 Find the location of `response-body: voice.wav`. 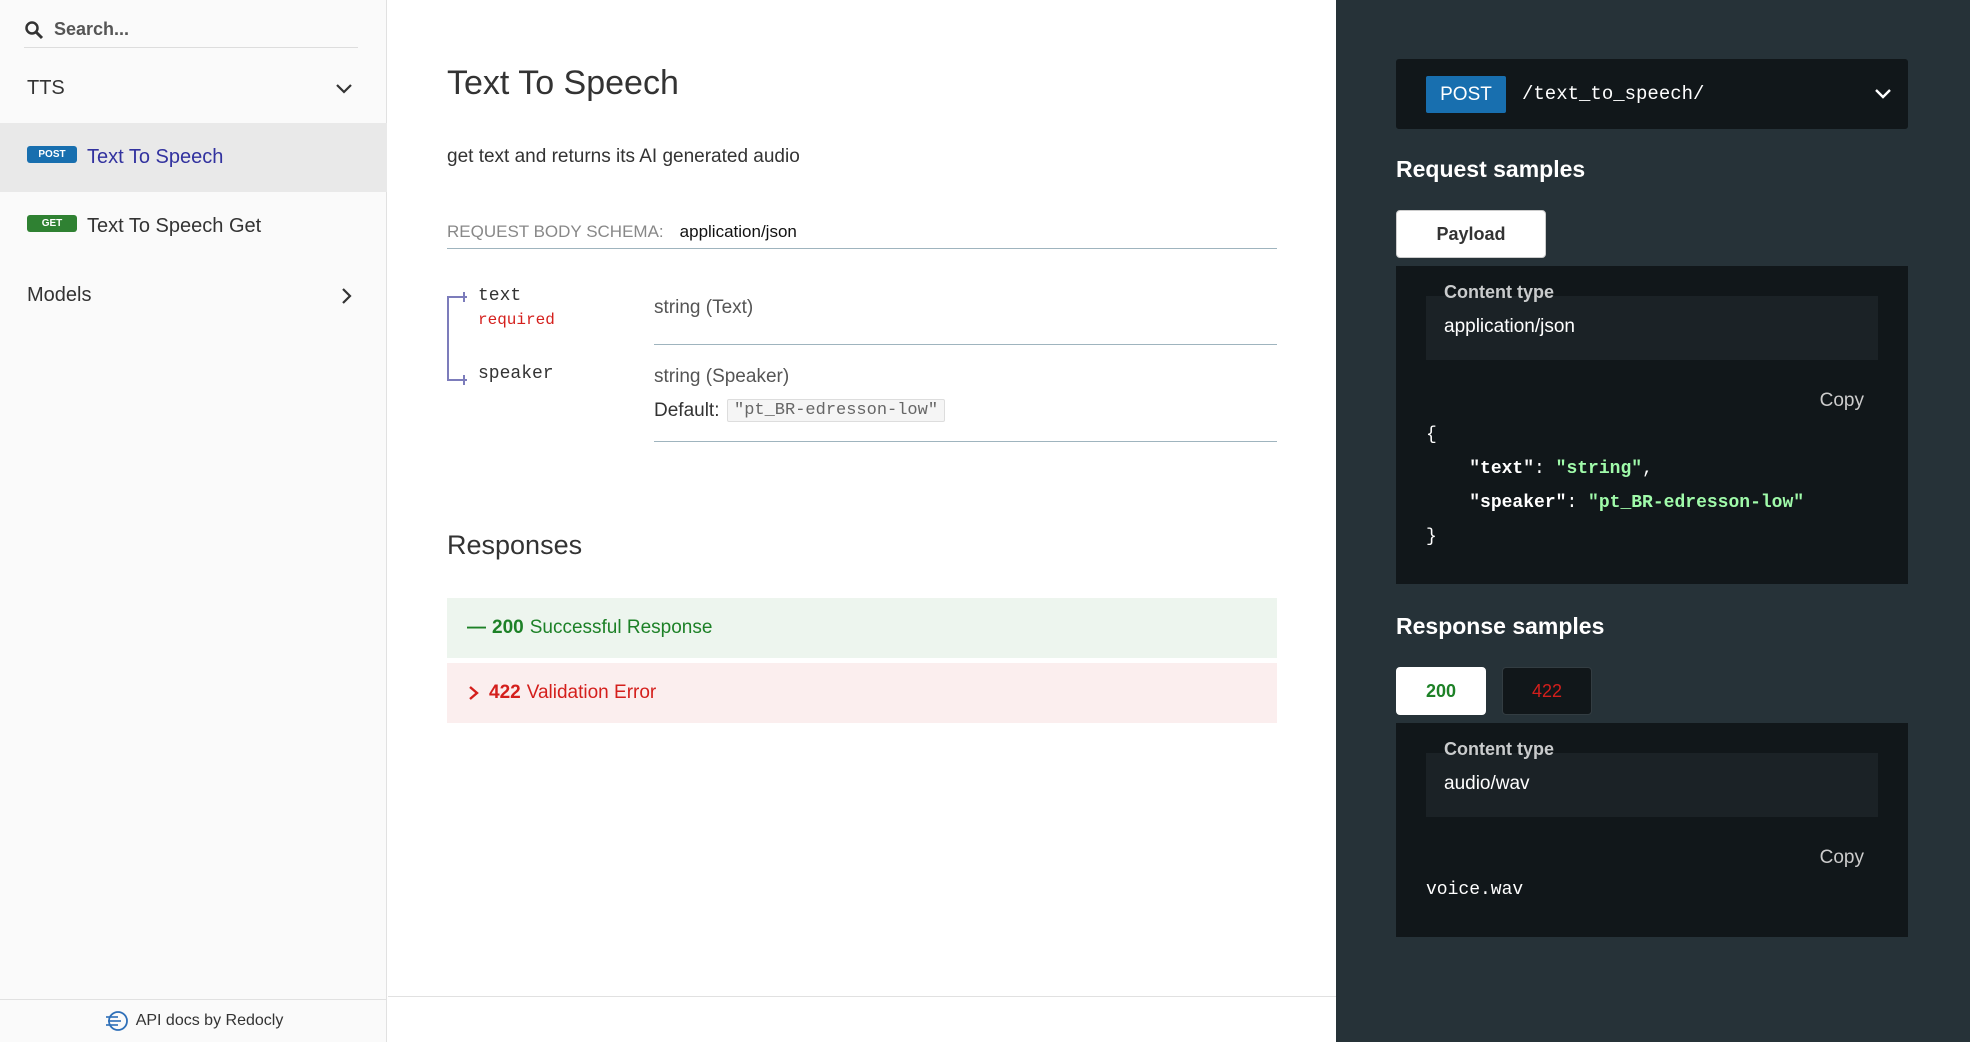

response-body: voice.wav is located at coordinates (1475, 890).